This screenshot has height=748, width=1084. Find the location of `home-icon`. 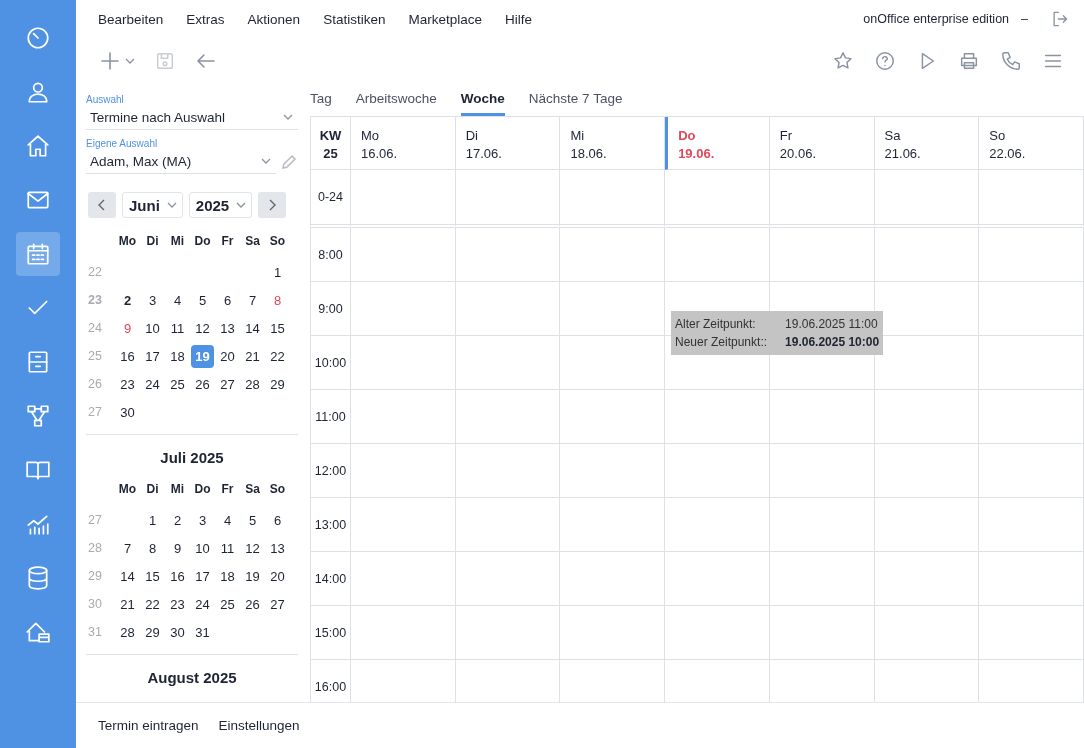

home-icon is located at coordinates (38, 146).